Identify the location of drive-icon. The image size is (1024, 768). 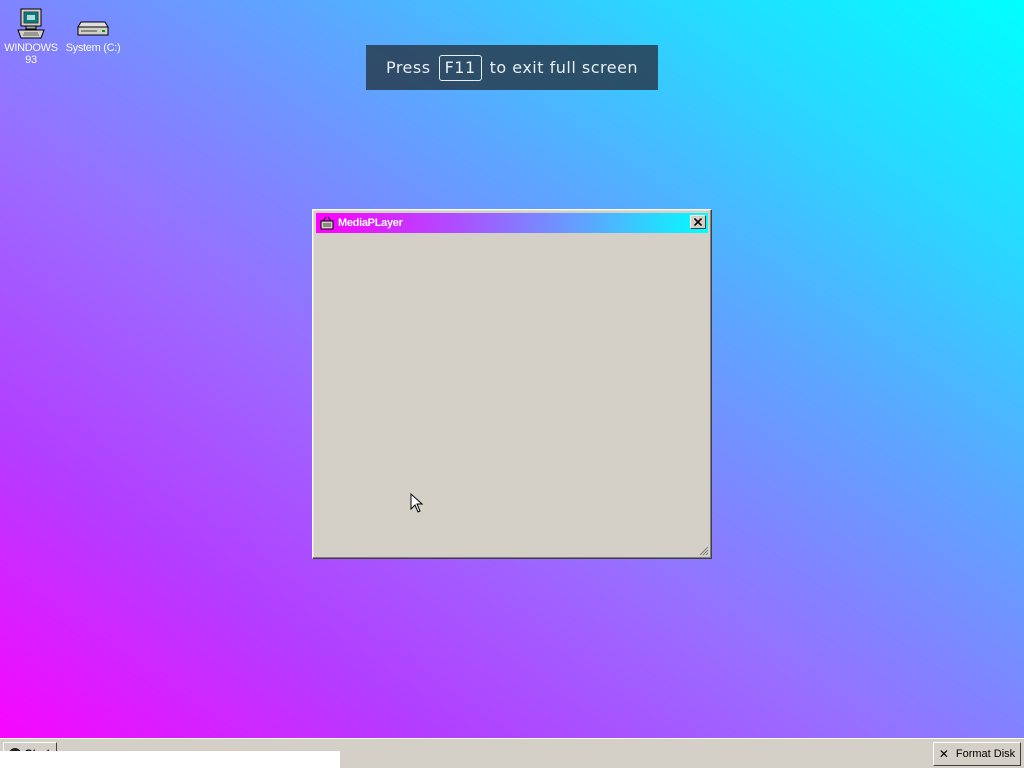
(93, 28).